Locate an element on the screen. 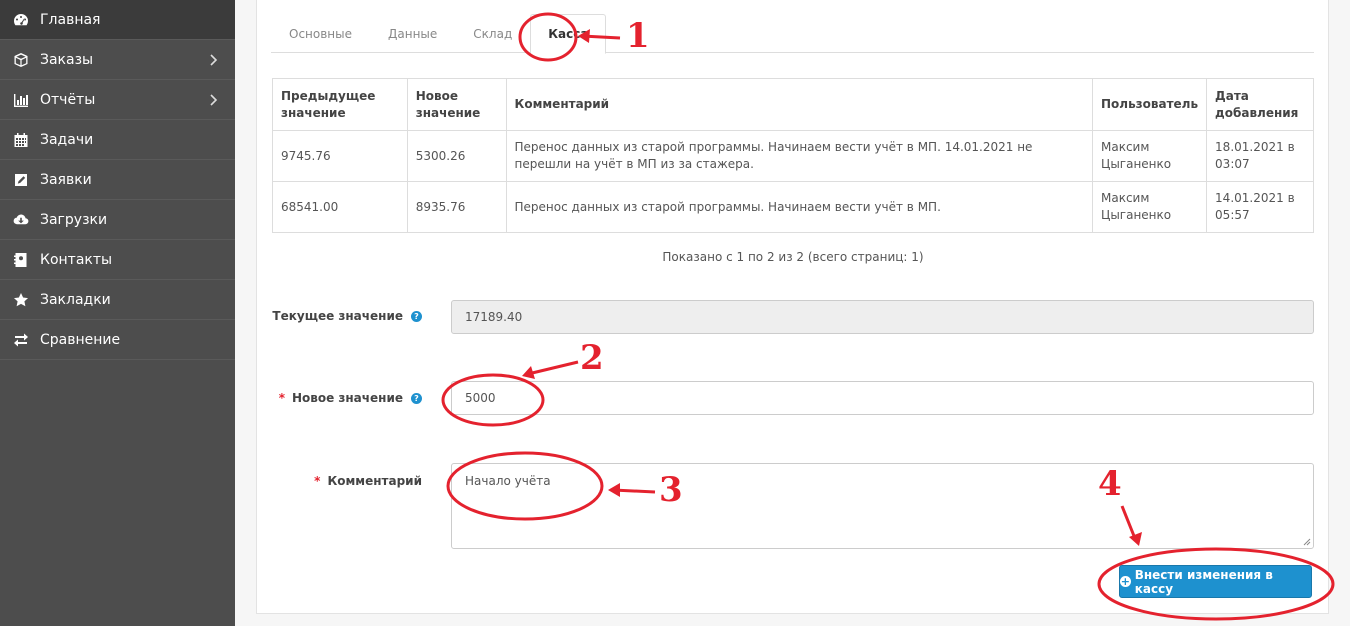  cell-date-added: 14.01.2021 в 05:57 is located at coordinates (1260, 207).